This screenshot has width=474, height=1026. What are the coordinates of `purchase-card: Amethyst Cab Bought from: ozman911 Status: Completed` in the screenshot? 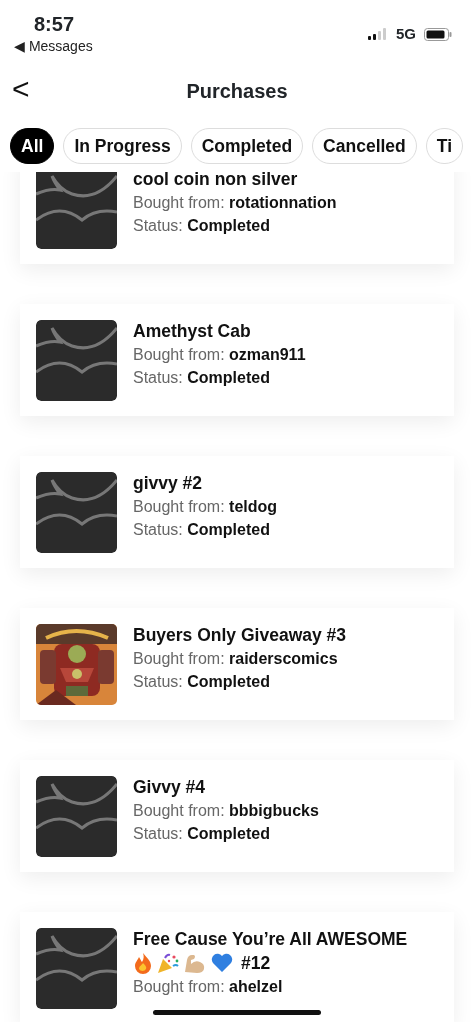 It's located at (237, 360).